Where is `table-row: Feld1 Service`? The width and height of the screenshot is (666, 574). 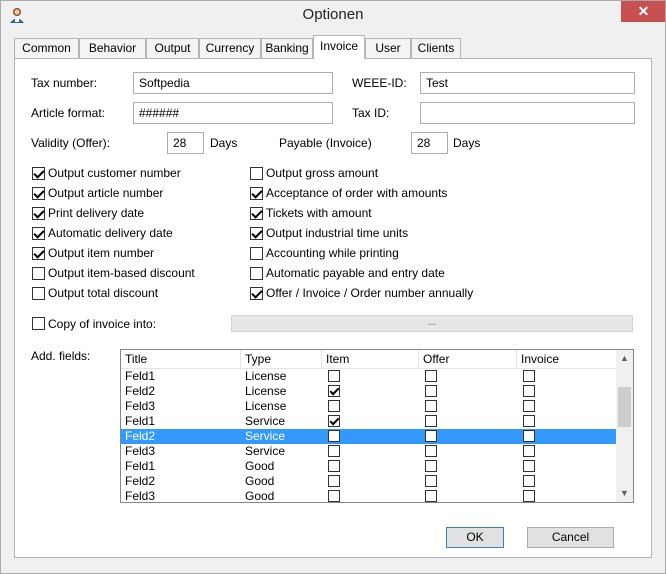 table-row: Feld1 Service is located at coordinates (369, 421).